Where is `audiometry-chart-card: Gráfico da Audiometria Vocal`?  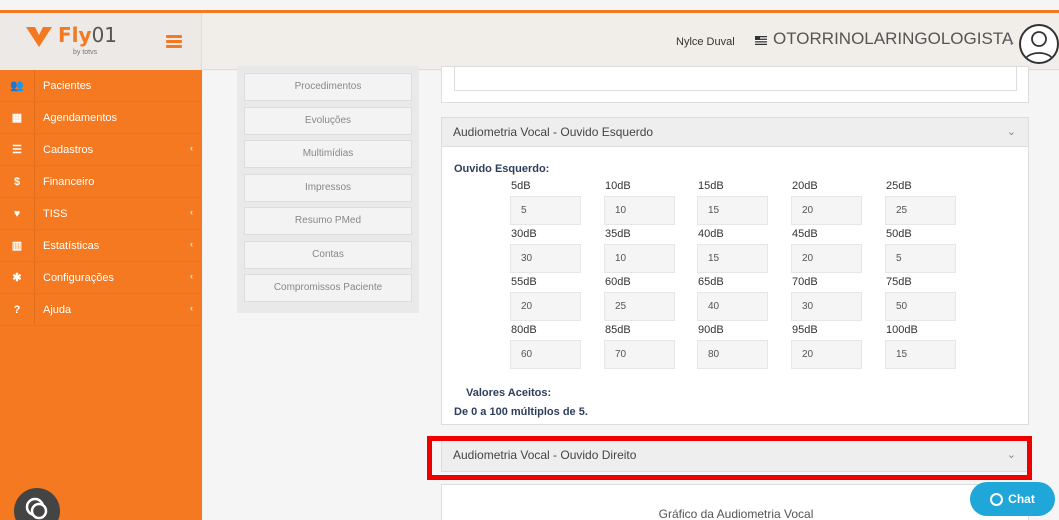
audiometry-chart-card: Gráfico da Audiometria Vocal is located at coordinates (735, 502).